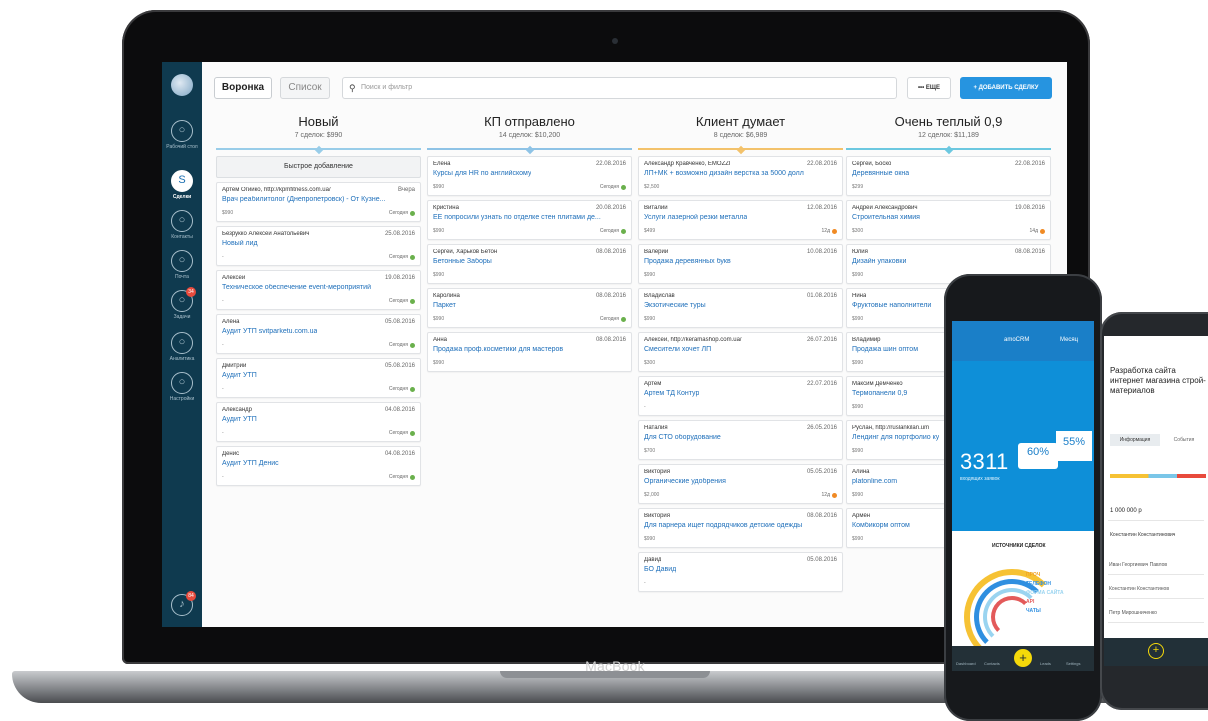  What do you see at coordinates (1139, 589) in the screenshot?
I see `contact-name: Константин Константинов` at bounding box center [1139, 589].